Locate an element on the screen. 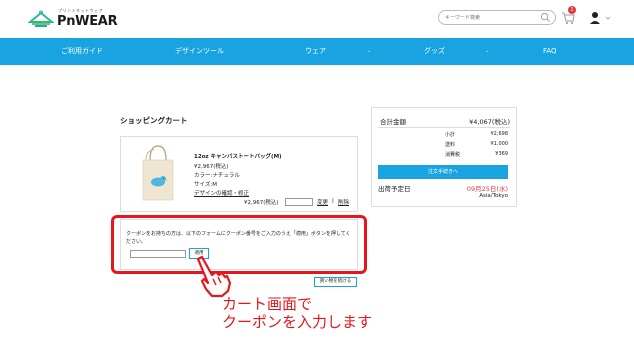 The width and height of the screenshot is (634, 354). nav-item-design-tool: デザインツール is located at coordinates (199, 51).